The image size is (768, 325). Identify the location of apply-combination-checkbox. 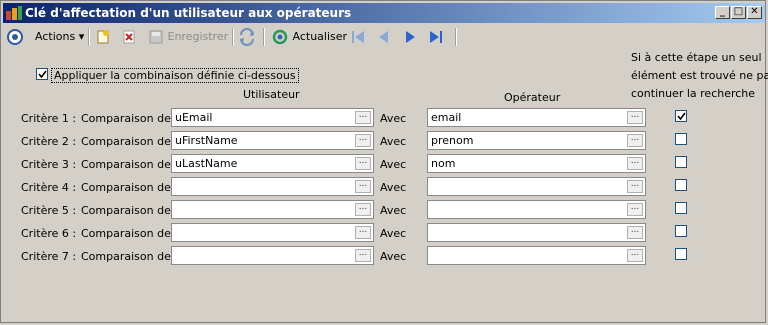
(42, 74).